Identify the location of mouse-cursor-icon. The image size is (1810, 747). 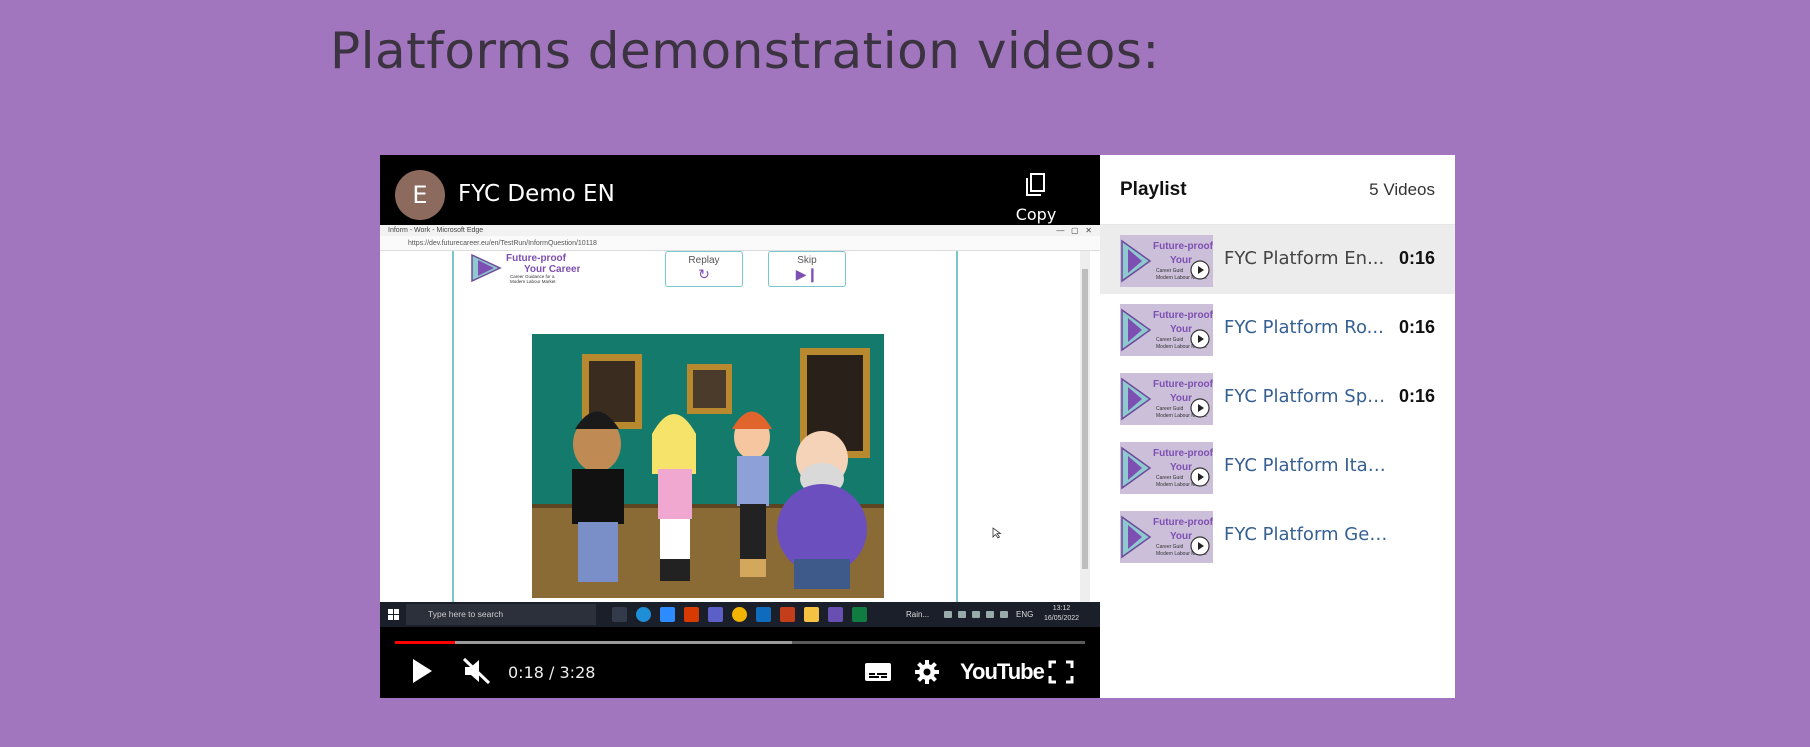
(997, 533).